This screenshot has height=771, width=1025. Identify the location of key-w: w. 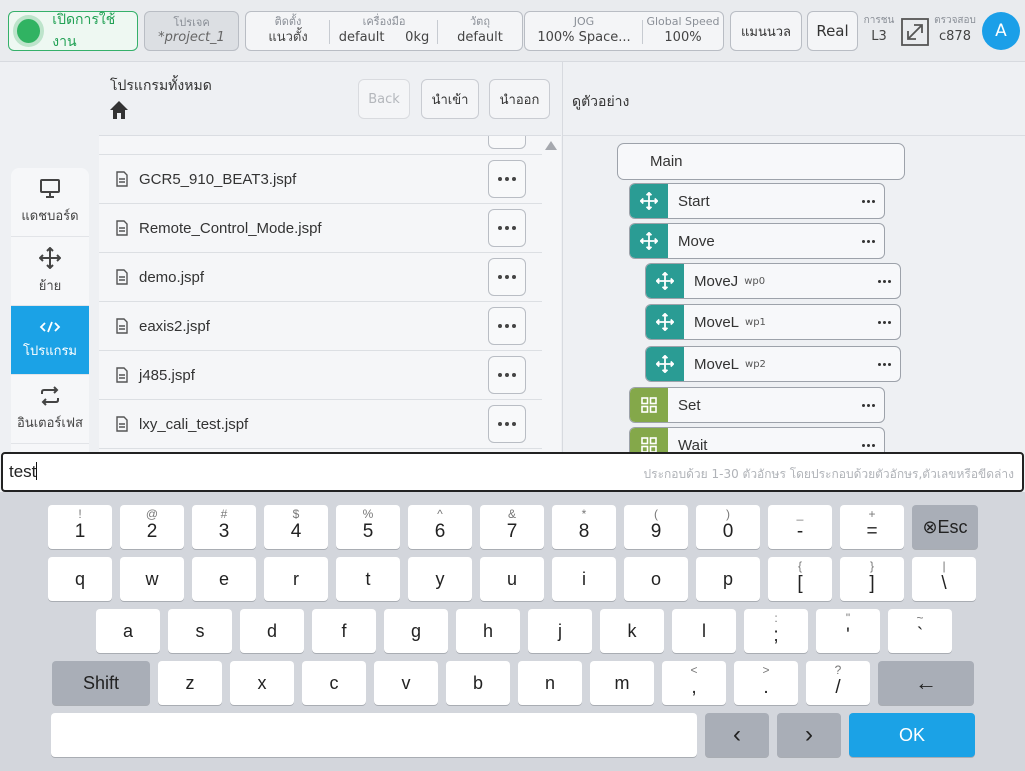
(152, 579).